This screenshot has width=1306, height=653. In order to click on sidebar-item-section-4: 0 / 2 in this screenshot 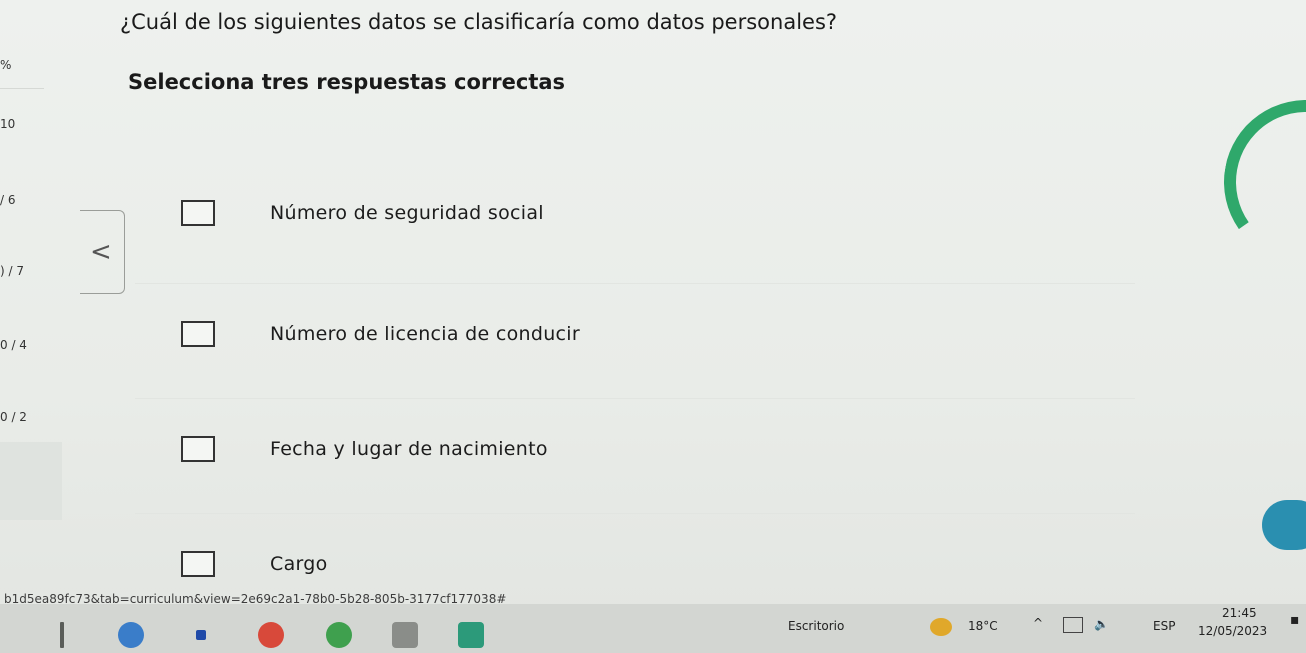, I will do `click(13, 417)`.